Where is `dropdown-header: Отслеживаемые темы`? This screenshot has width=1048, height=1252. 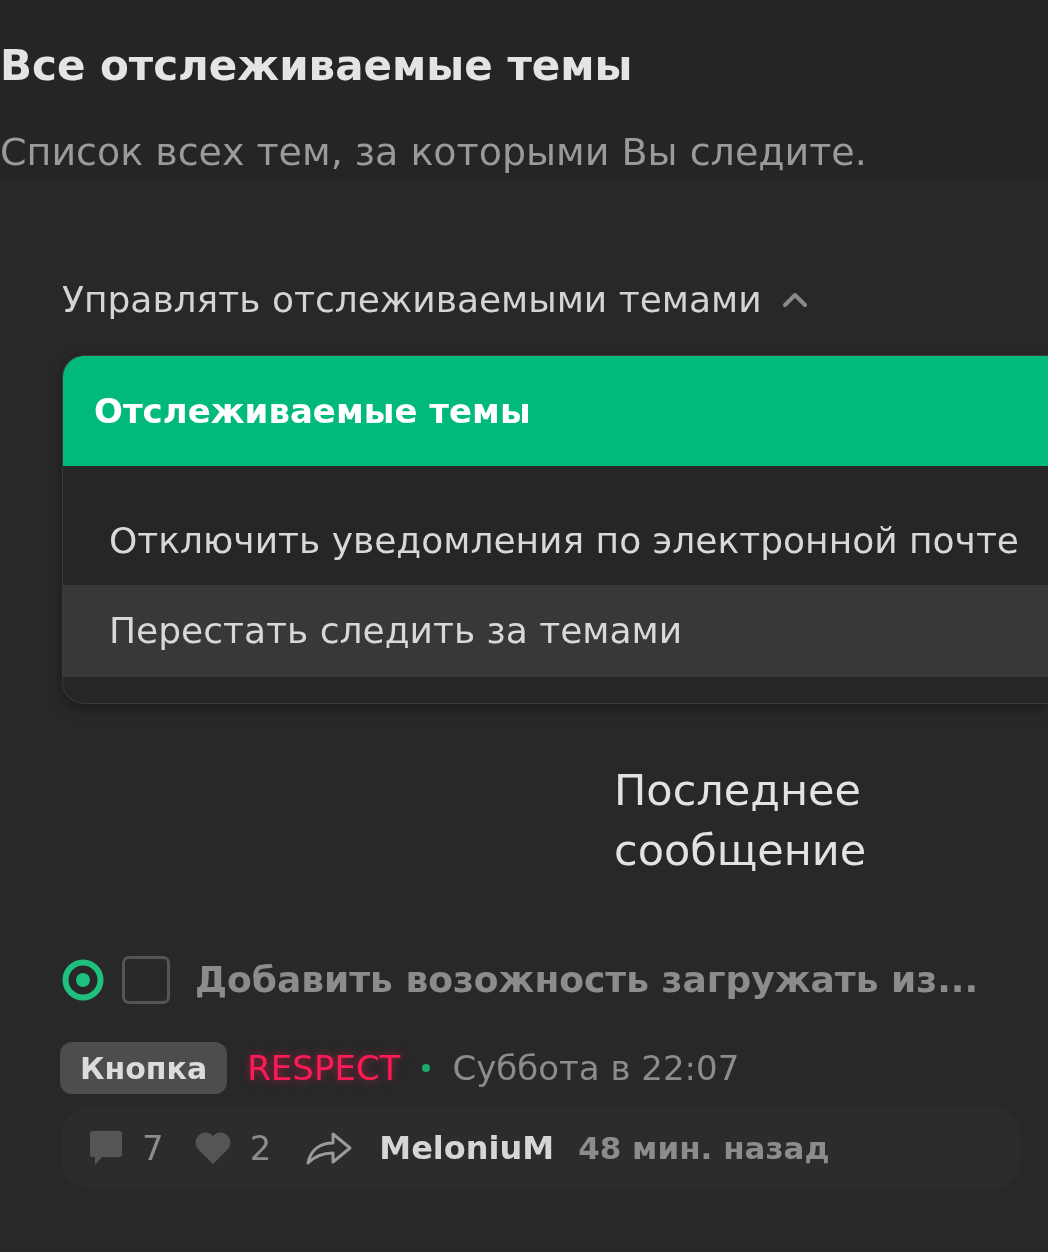 dropdown-header: Отслеживаемые темы is located at coordinates (555, 411).